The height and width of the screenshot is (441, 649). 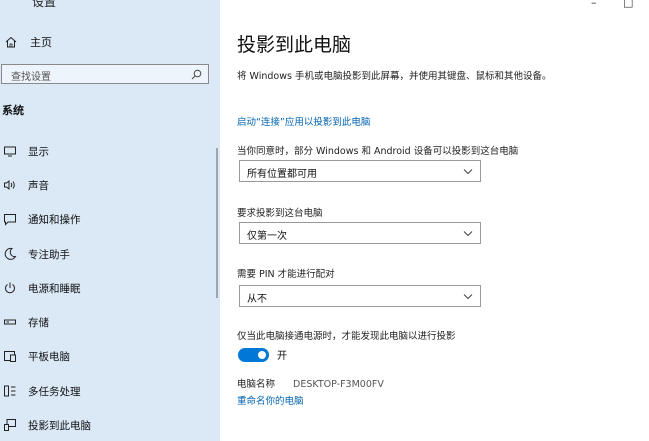 I want to click on sidebar-item-label: 声音, so click(x=38, y=185).